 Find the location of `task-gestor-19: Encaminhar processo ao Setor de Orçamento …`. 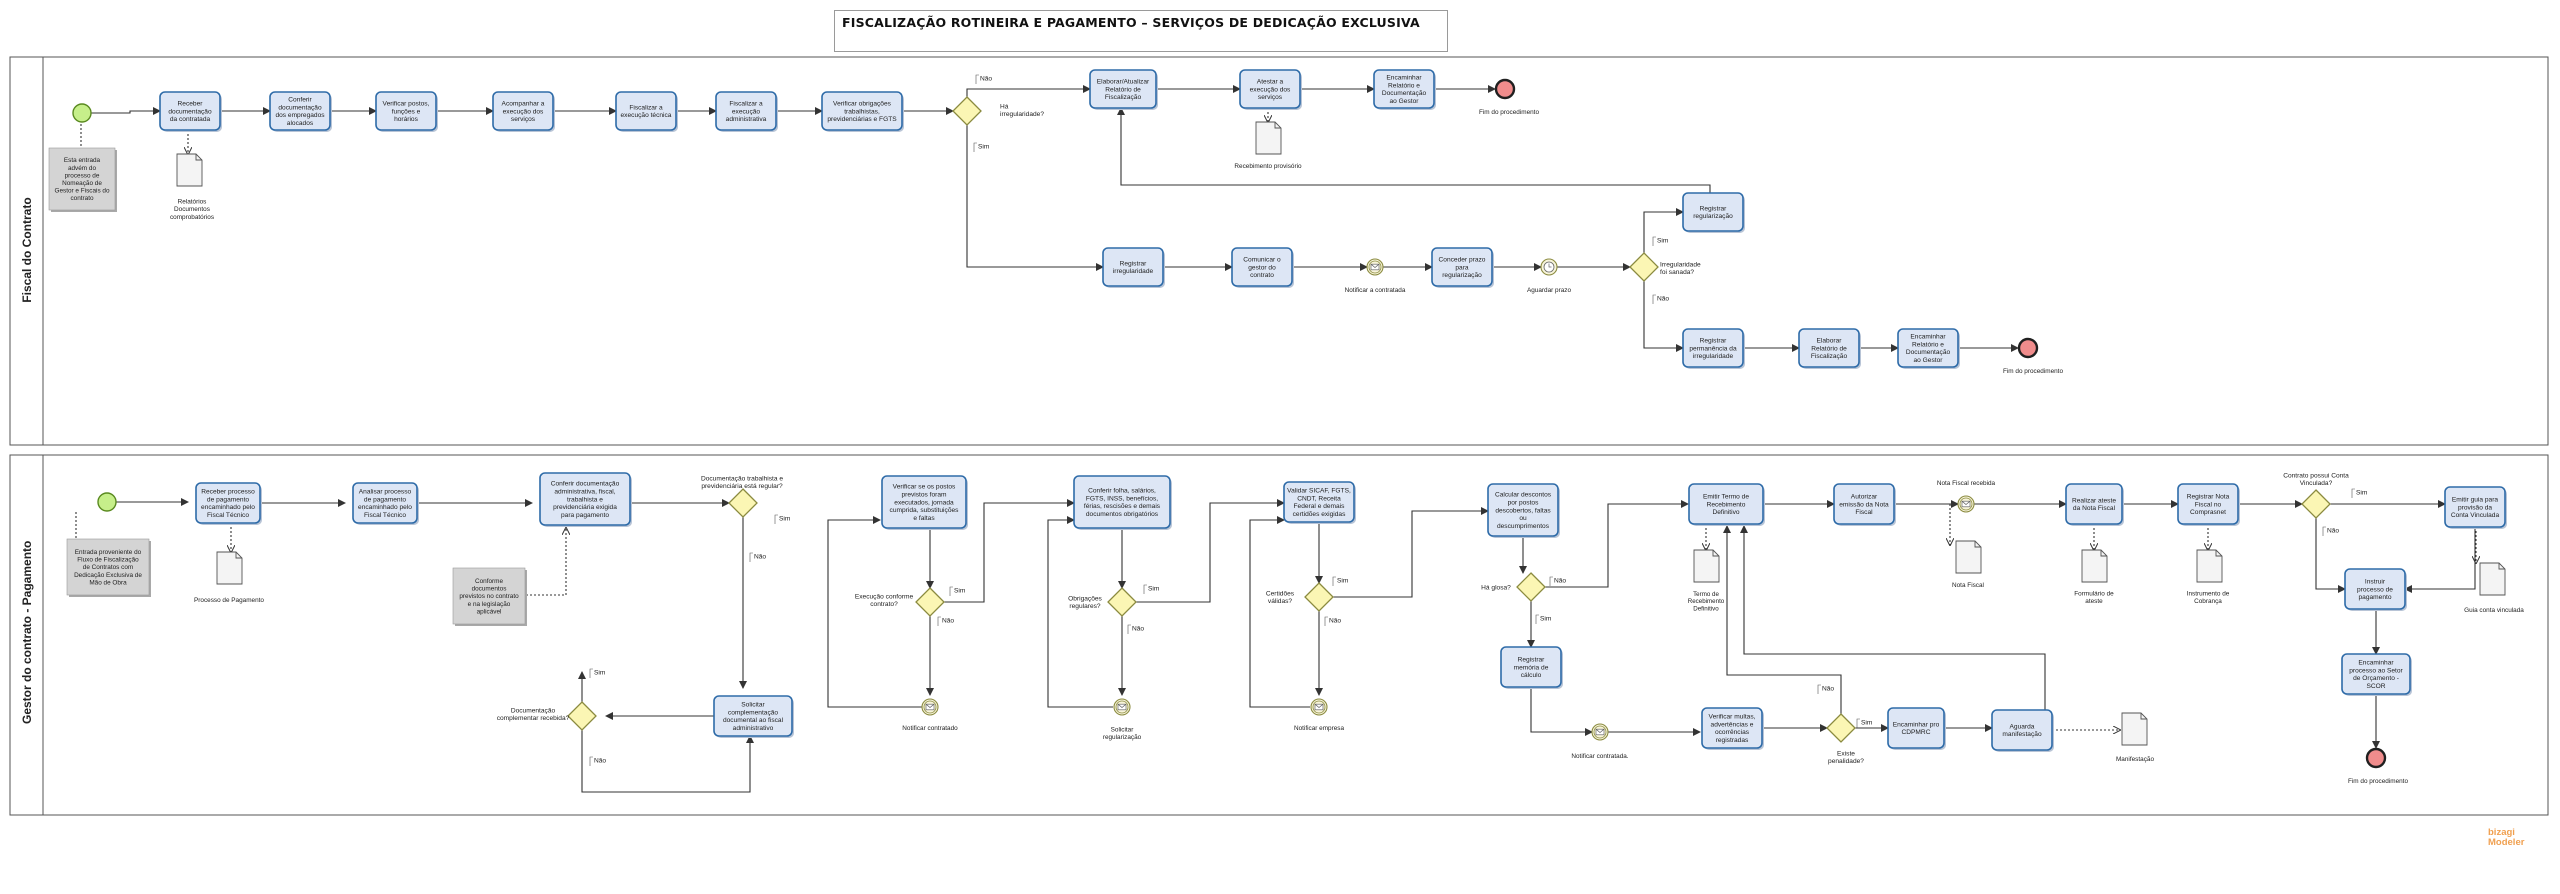

task-gestor-19: Encaminhar processo ao Setor de Orçamento … is located at coordinates (2376, 674).